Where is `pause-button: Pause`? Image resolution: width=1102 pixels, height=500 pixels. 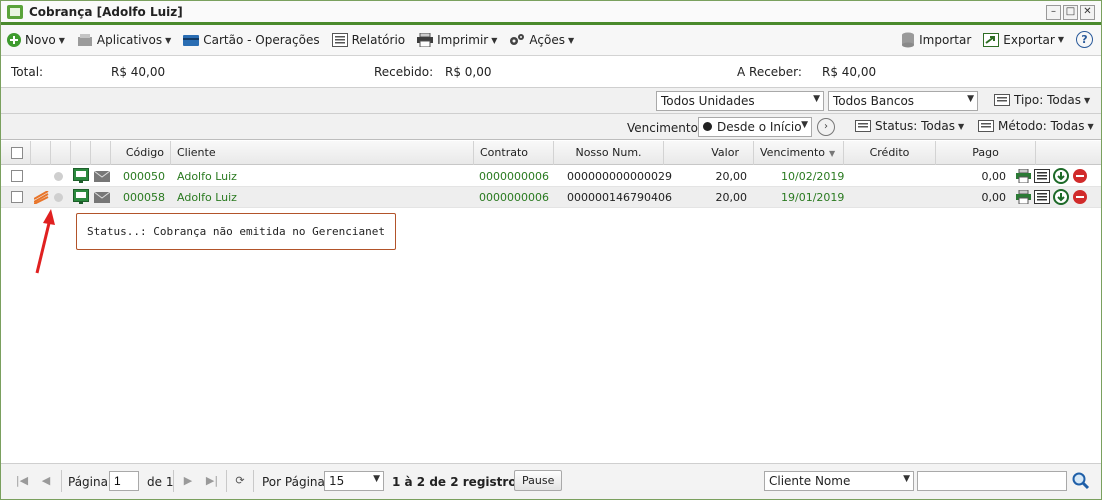
pause-button: Pause is located at coordinates (538, 480).